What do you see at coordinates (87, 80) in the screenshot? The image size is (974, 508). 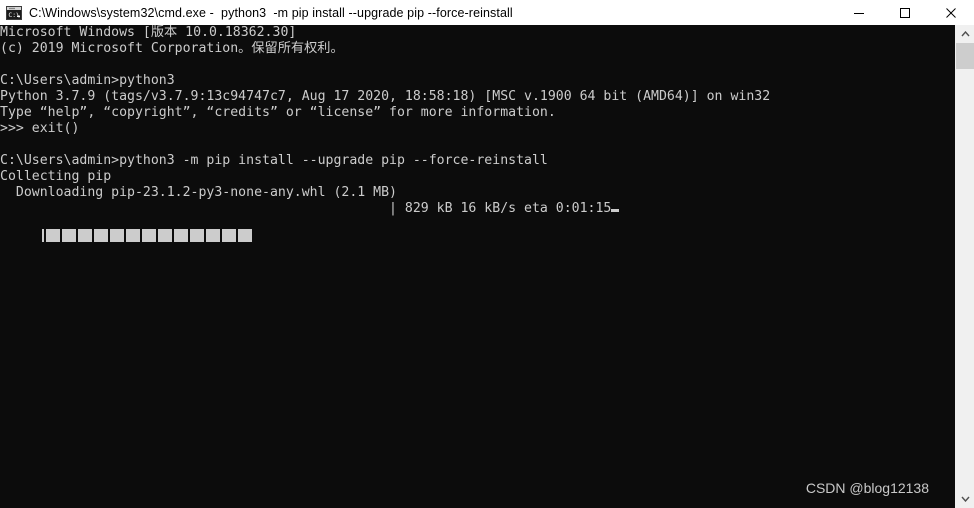 I see `console-line: C:\Users\admin>python3` at bounding box center [87, 80].